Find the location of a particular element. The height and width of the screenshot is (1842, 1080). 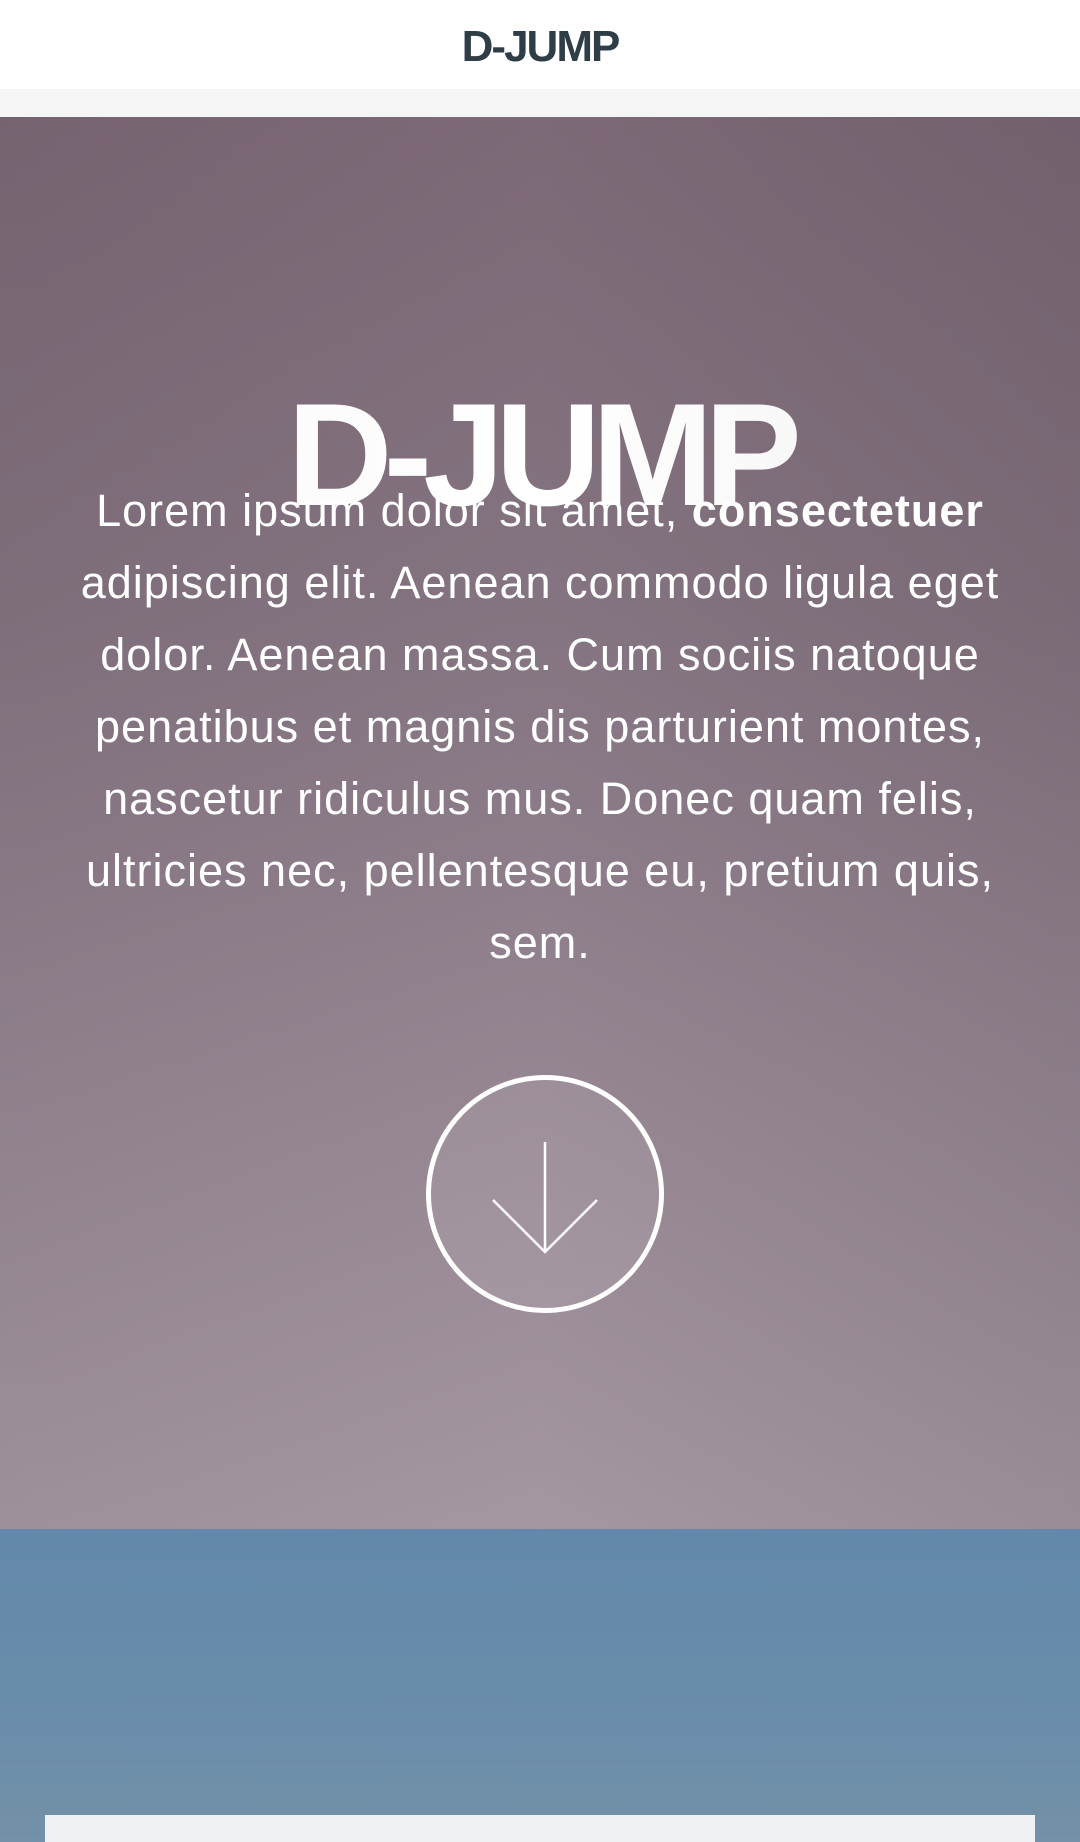

hero-text-lead: Lorem ipsum dolor sit amet, is located at coordinates (394, 510).